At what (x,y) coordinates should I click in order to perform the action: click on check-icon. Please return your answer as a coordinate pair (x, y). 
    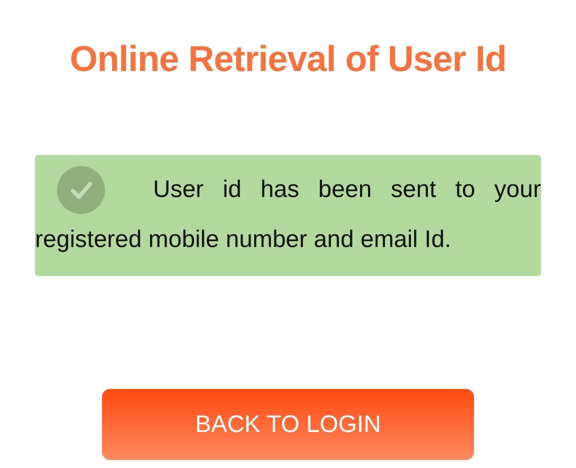
    Looking at the image, I should click on (81, 190).